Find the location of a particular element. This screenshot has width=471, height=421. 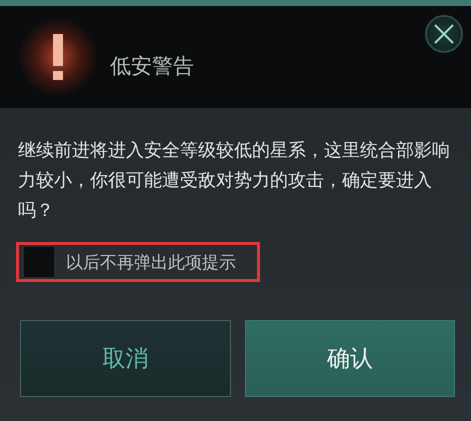

checkbox is located at coordinates (39, 262).